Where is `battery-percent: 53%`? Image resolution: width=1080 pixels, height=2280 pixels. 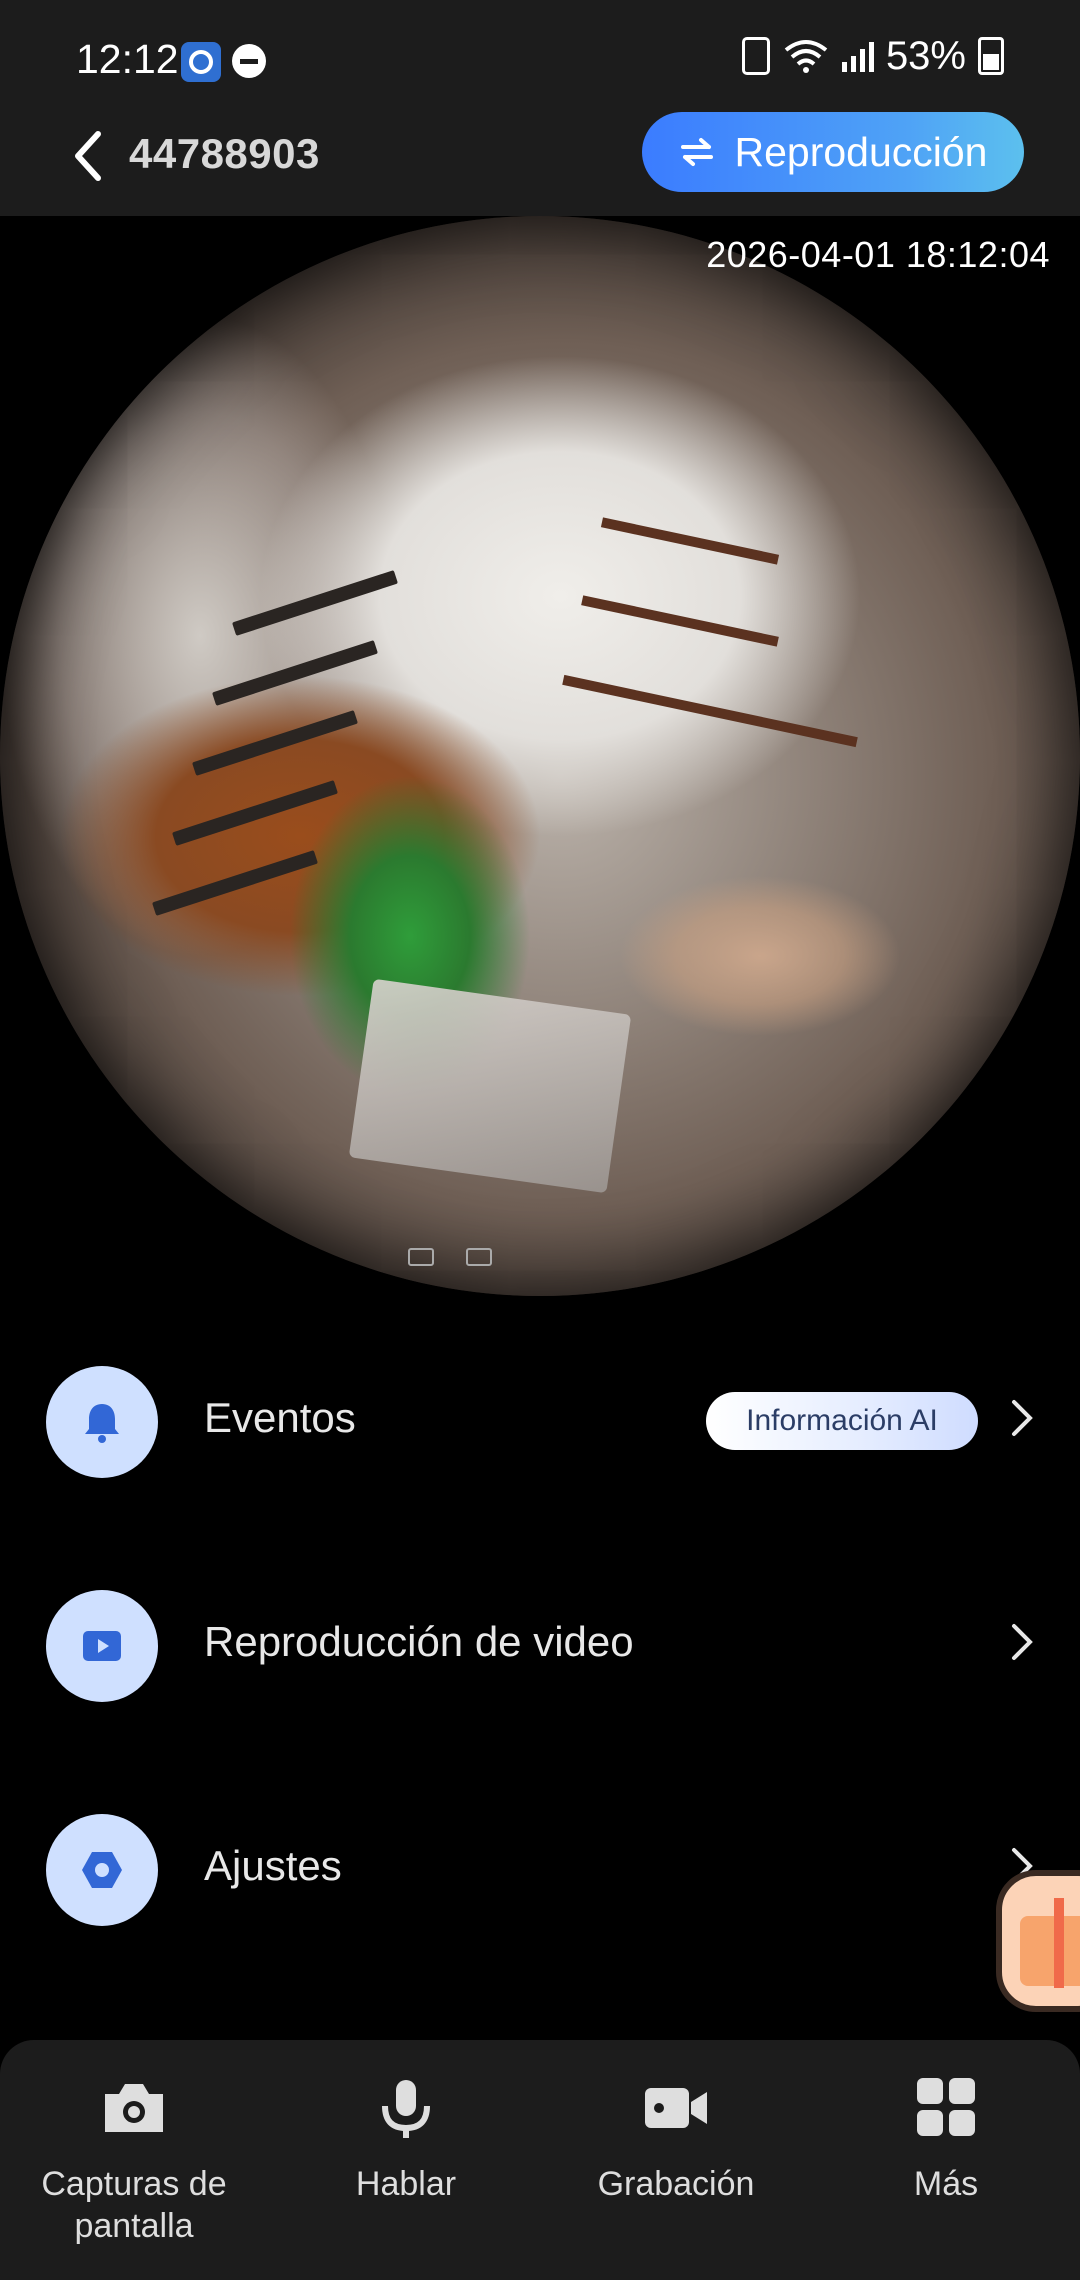
battery-percent: 53% is located at coordinates (925, 55).